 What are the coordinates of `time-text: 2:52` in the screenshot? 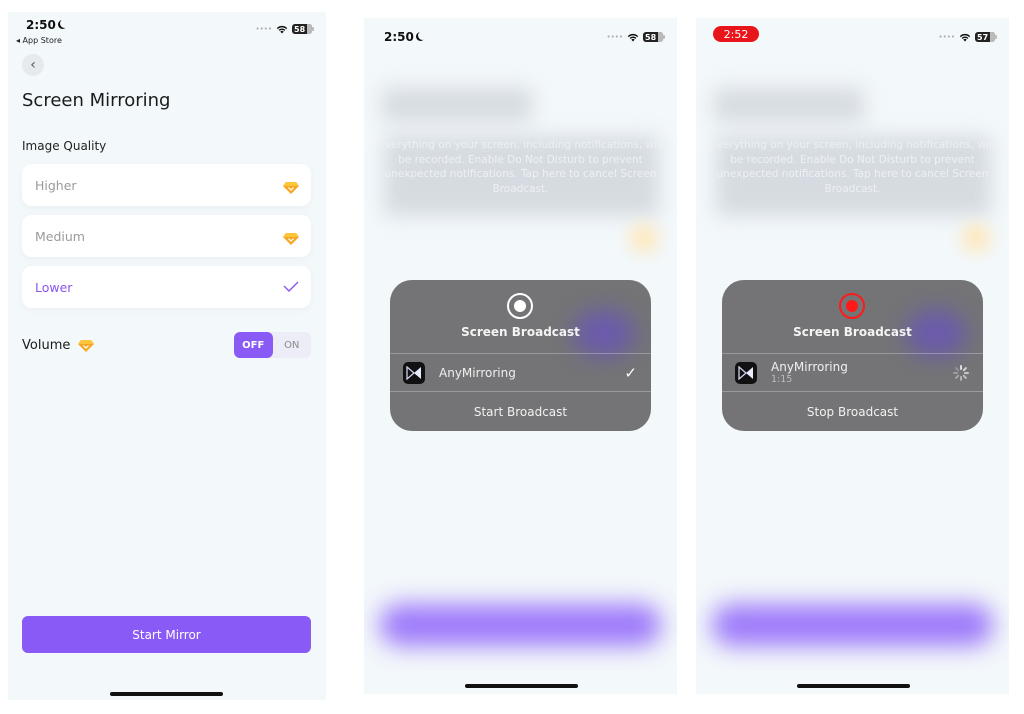 It's located at (736, 34).